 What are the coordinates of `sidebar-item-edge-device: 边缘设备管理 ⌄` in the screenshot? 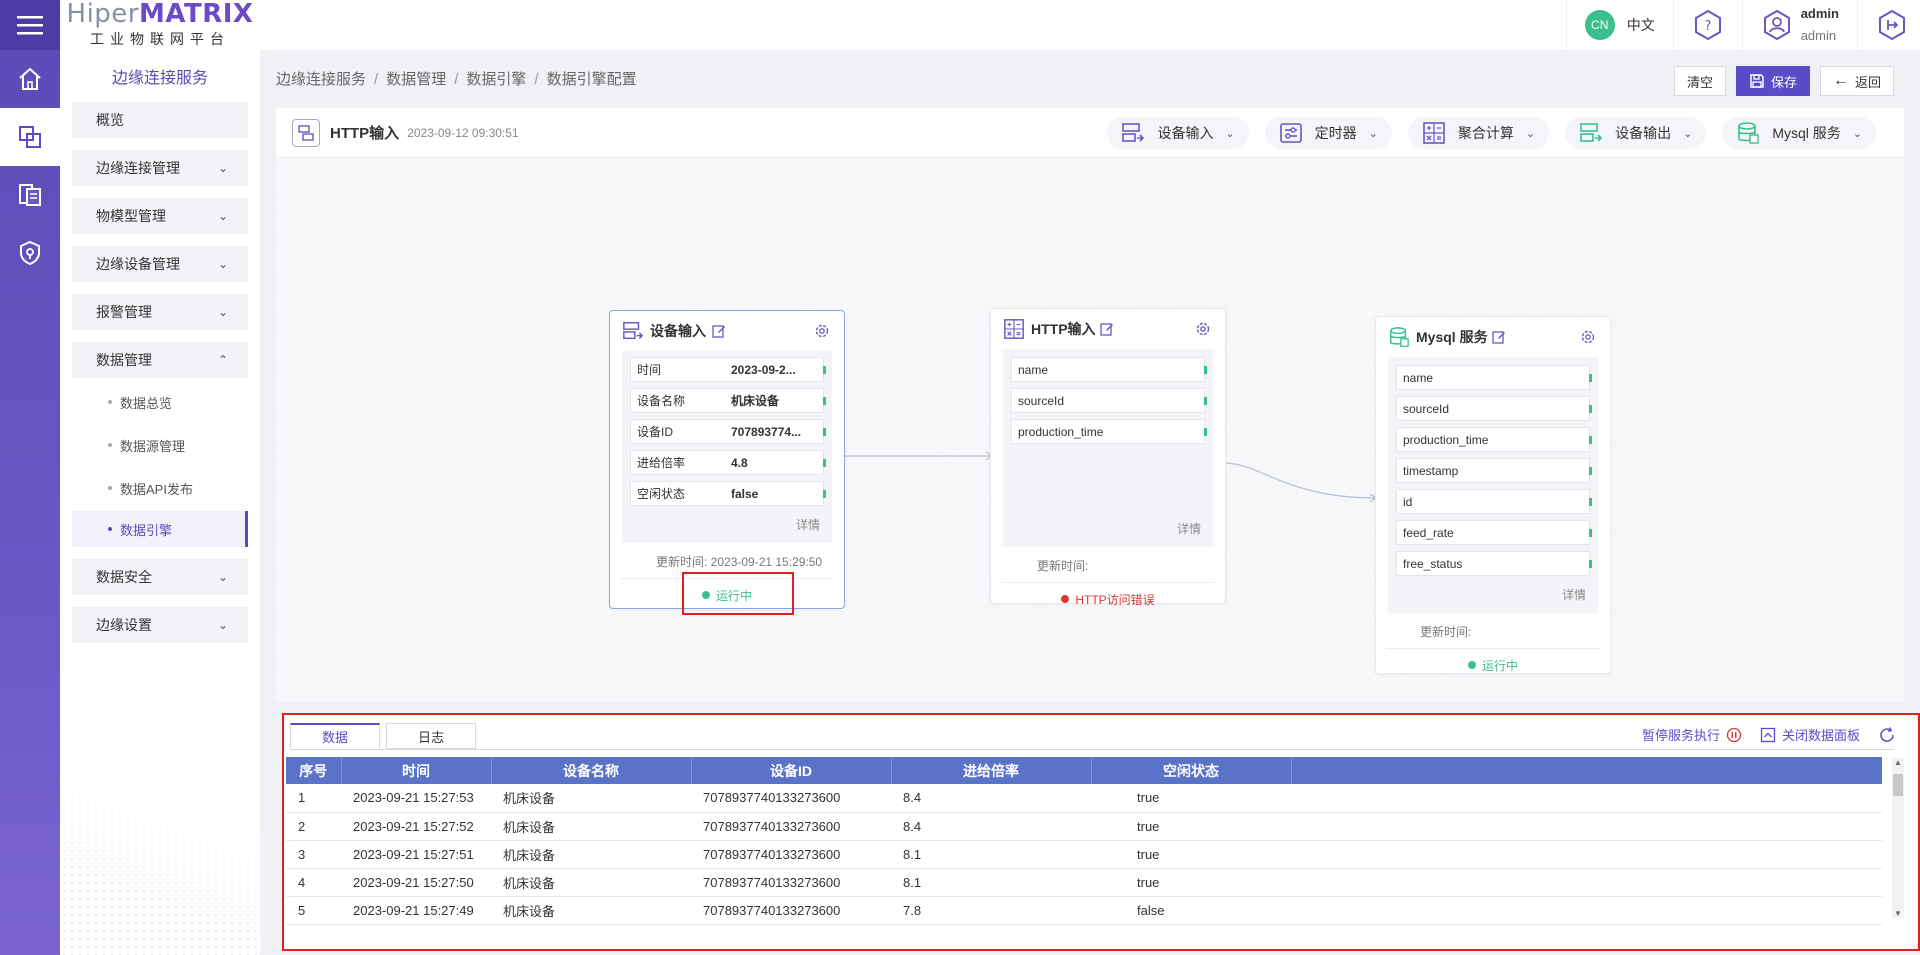 It's located at (160, 264).